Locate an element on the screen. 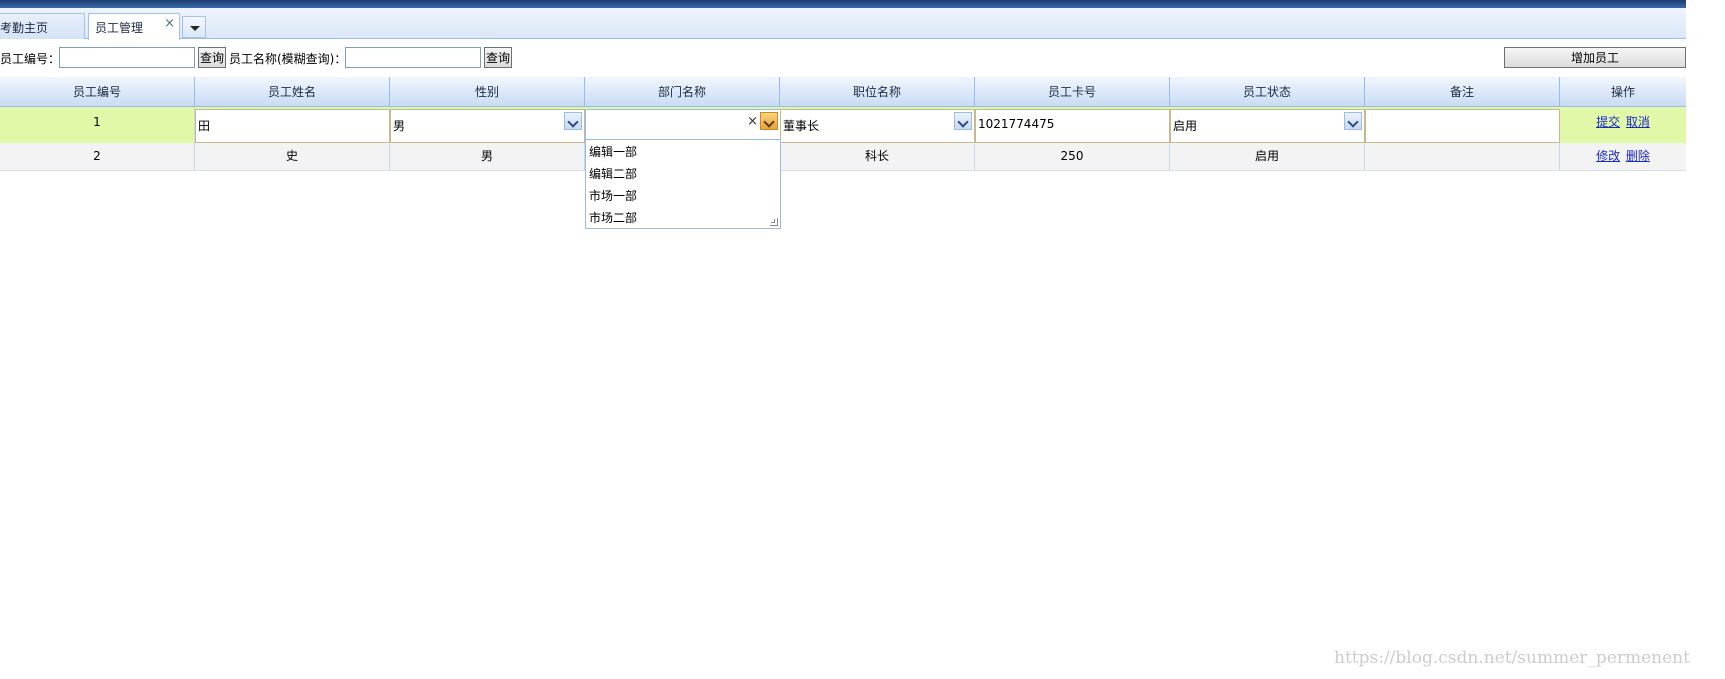  remark-editor is located at coordinates (1462, 126).